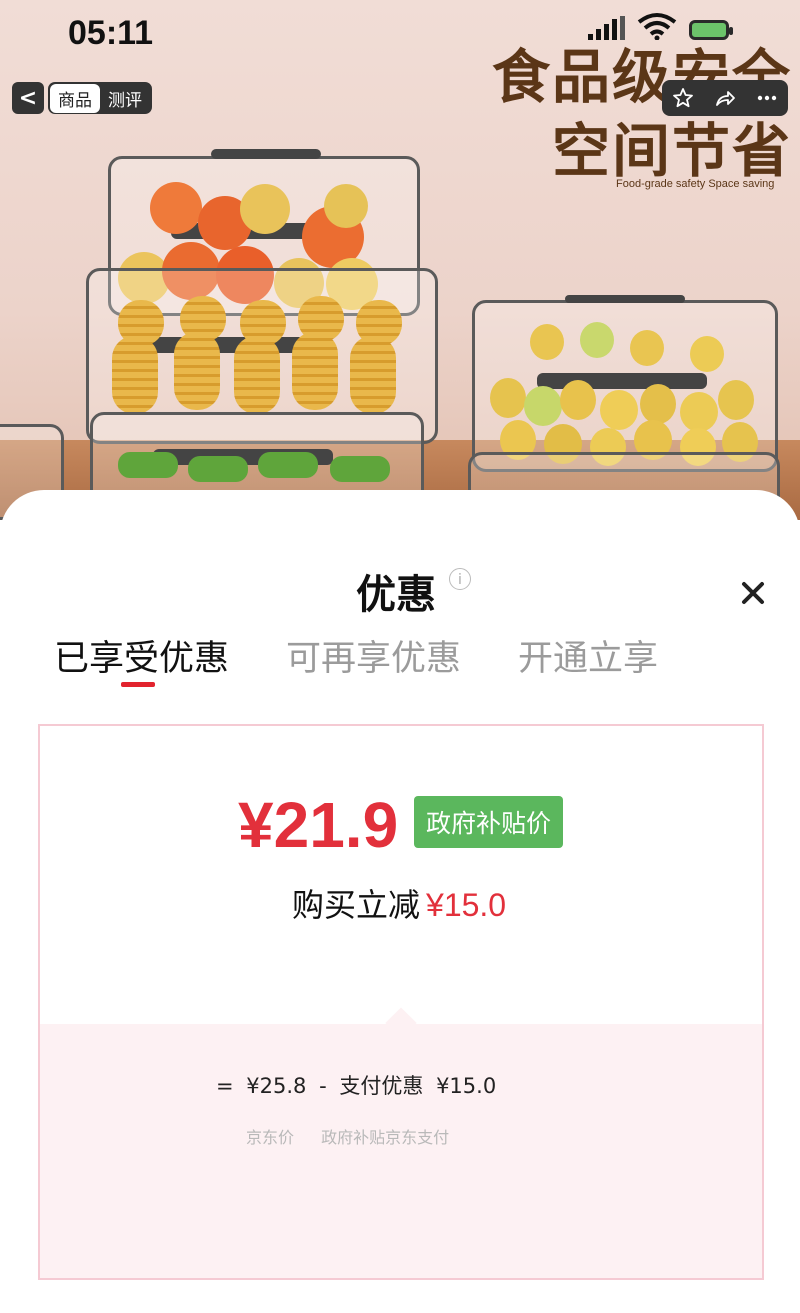 The width and height of the screenshot is (800, 1313). I want to click on status-icons, so click(660, 26).